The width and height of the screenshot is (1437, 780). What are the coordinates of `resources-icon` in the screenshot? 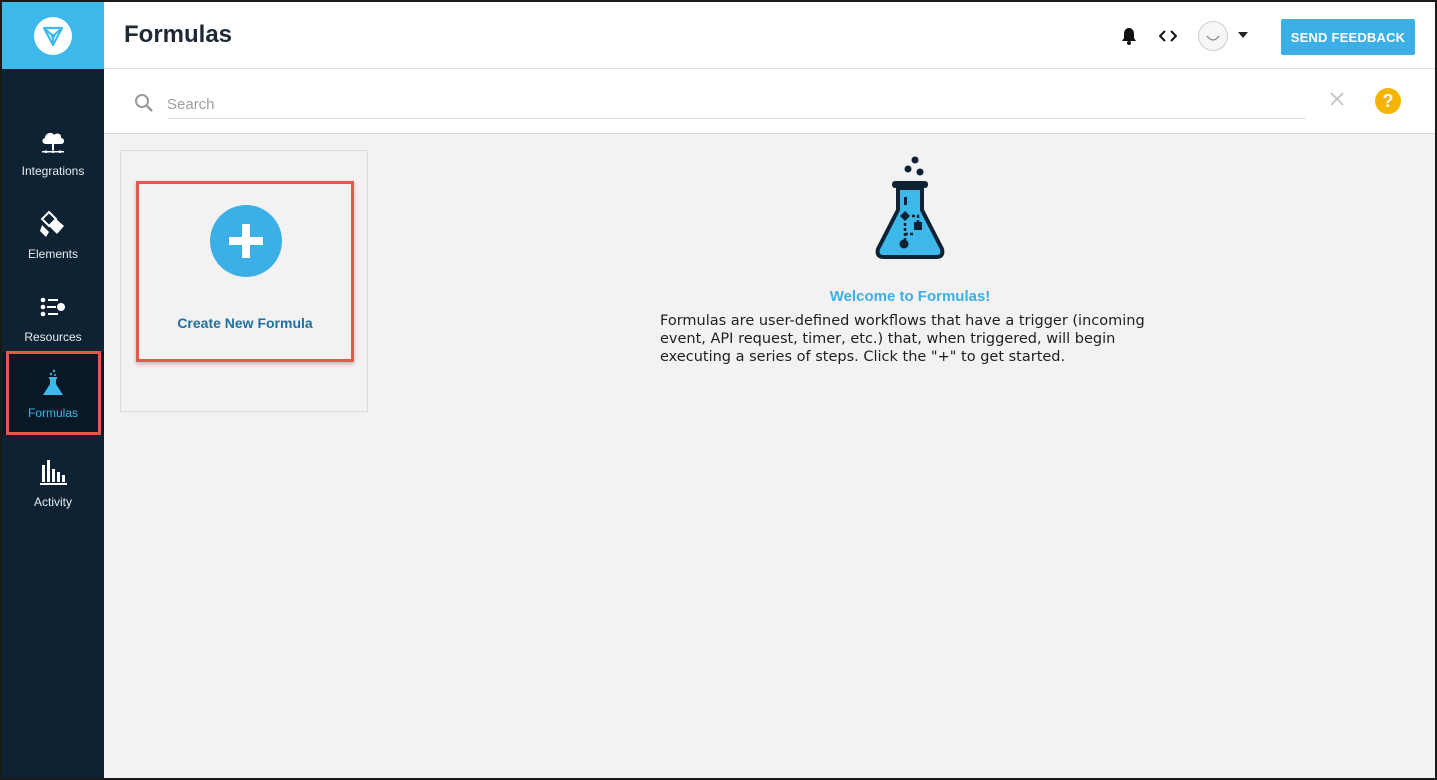 It's located at (53, 305).